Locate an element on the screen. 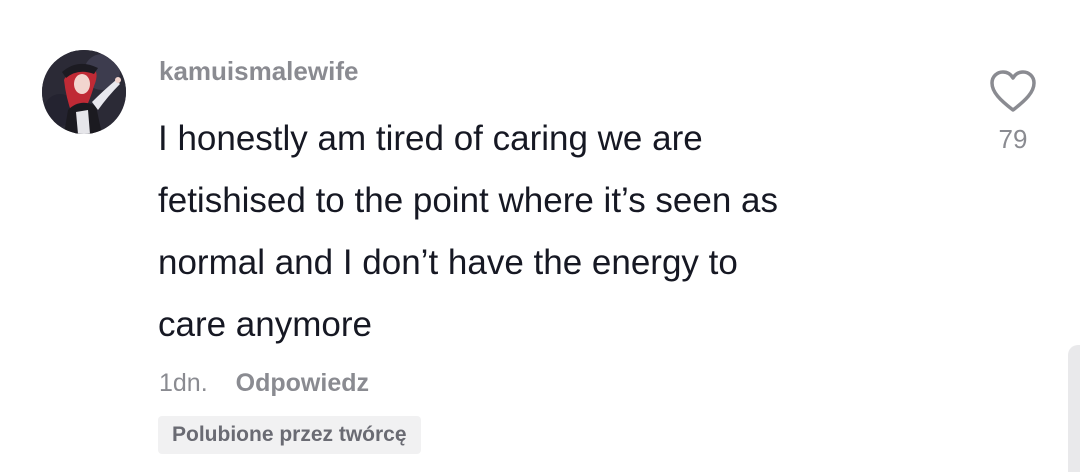  liked-by-creator-badge: Polubione przez twórcę is located at coordinates (289, 435).